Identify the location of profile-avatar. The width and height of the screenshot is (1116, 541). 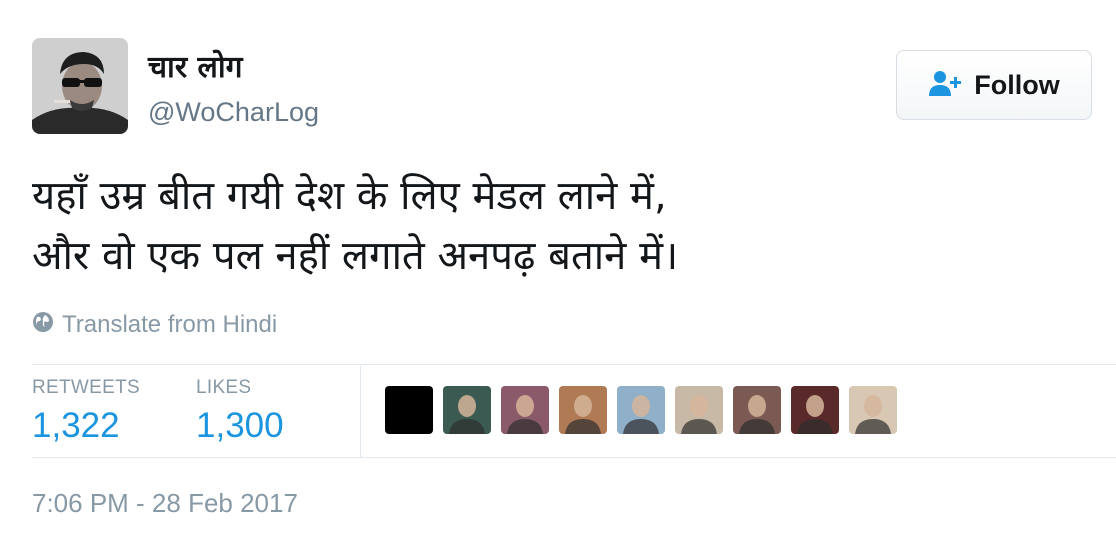
(80, 86).